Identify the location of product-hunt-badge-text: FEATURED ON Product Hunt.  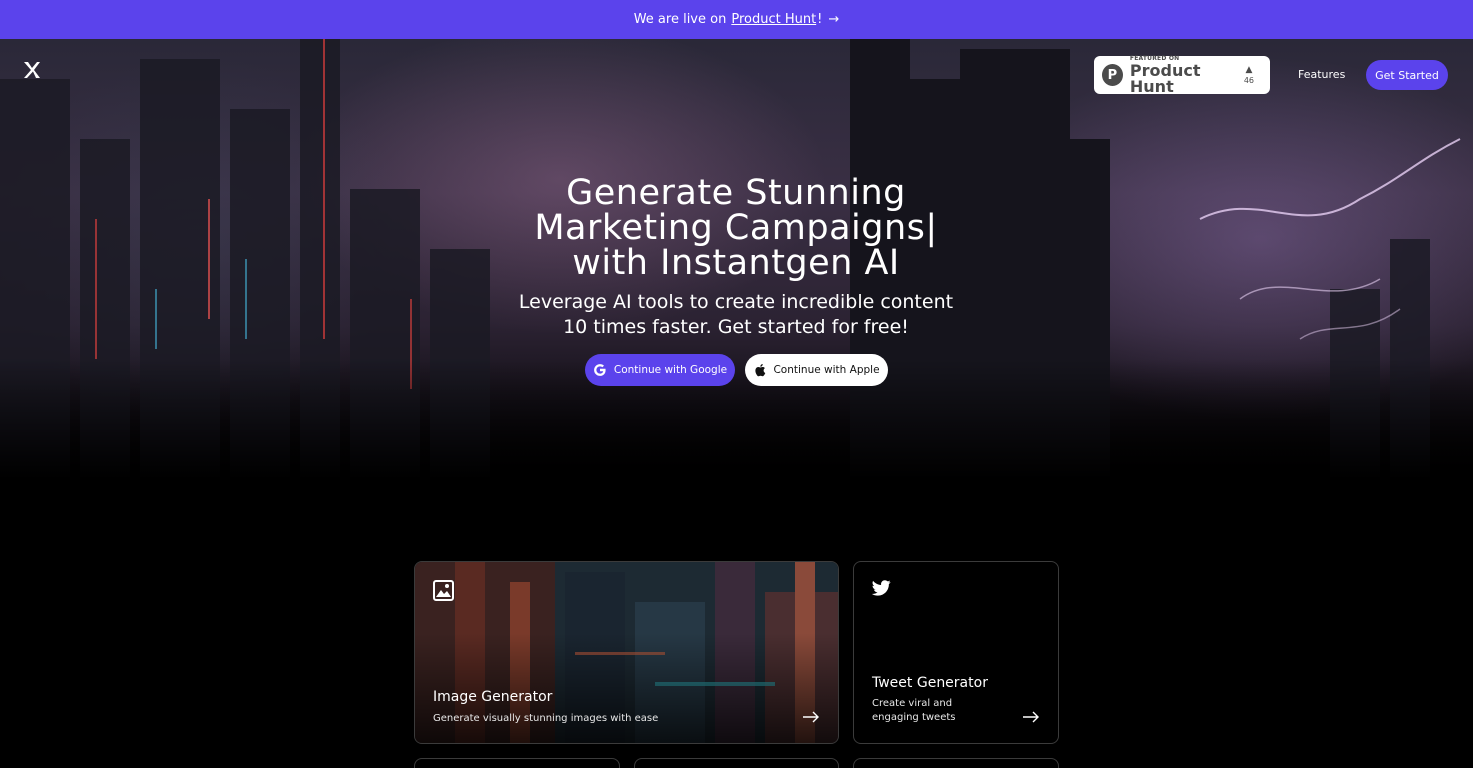
(1186, 75).